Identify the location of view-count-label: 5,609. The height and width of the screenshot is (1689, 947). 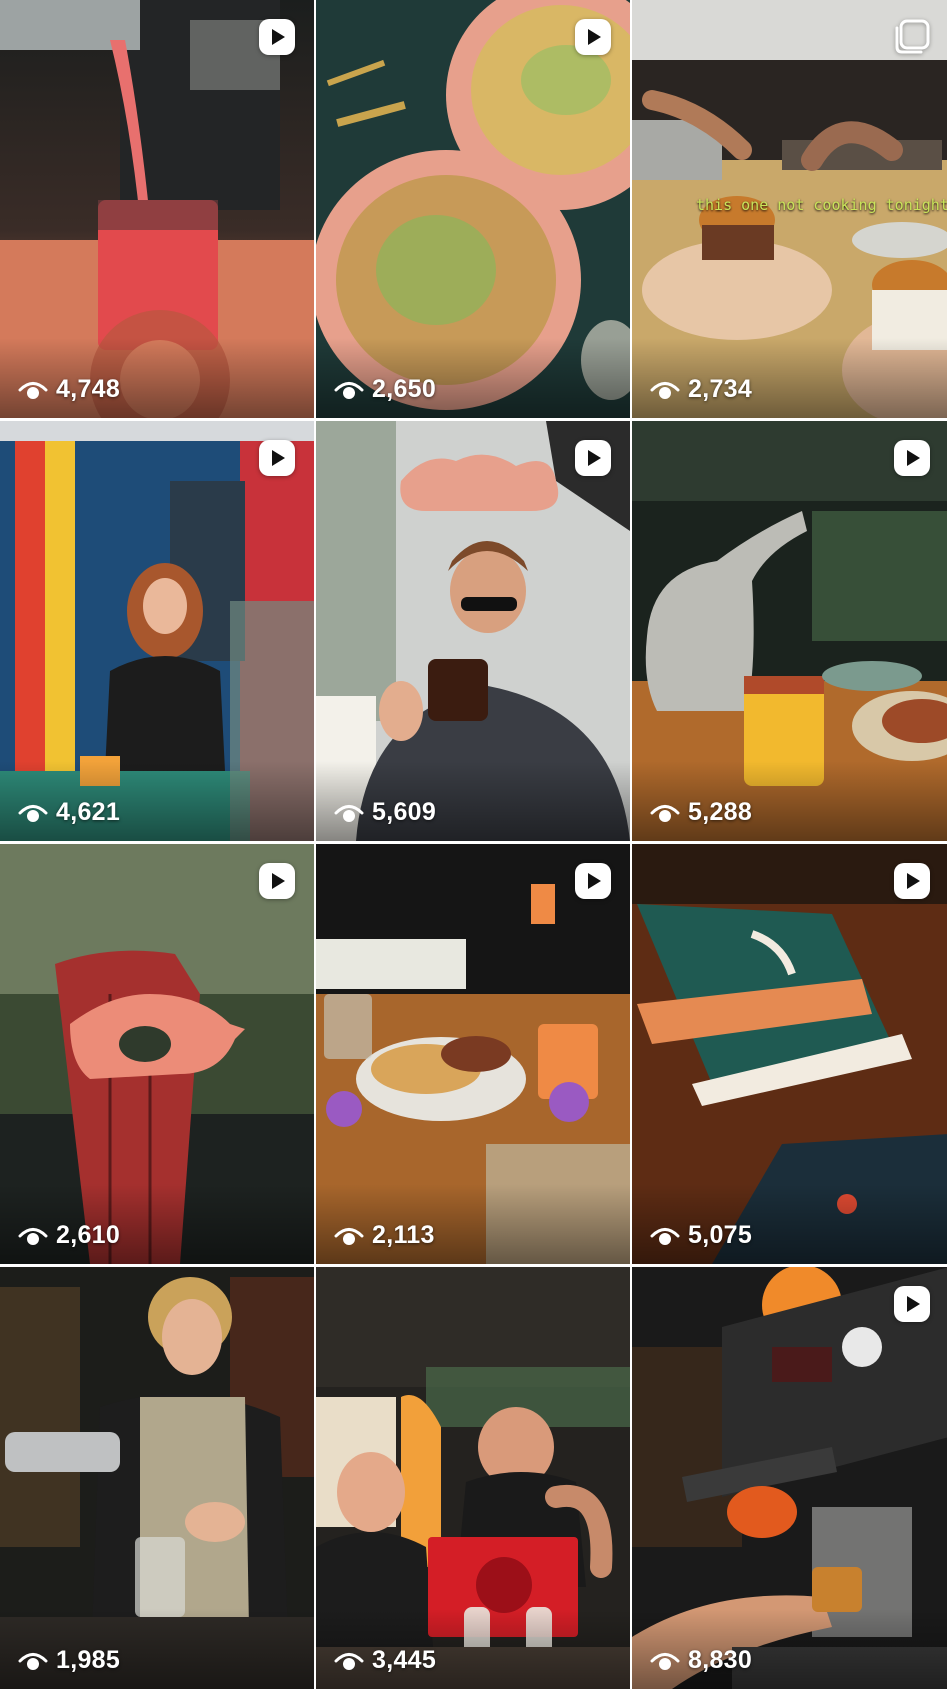
(404, 812).